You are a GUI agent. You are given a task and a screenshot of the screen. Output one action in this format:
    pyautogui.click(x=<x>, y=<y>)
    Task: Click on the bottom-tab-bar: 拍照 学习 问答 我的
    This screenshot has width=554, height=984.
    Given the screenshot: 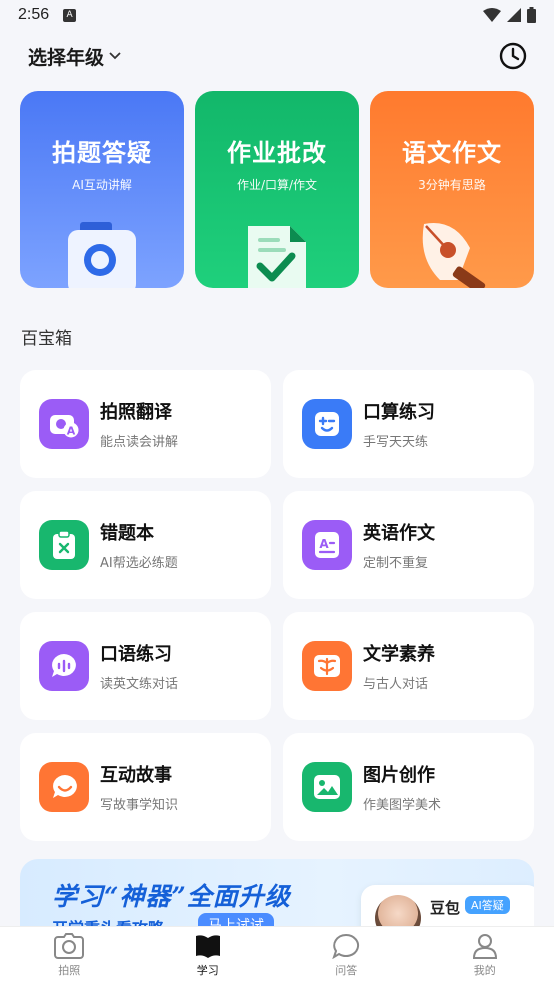 What is the action you would take?
    pyautogui.click(x=277, y=955)
    